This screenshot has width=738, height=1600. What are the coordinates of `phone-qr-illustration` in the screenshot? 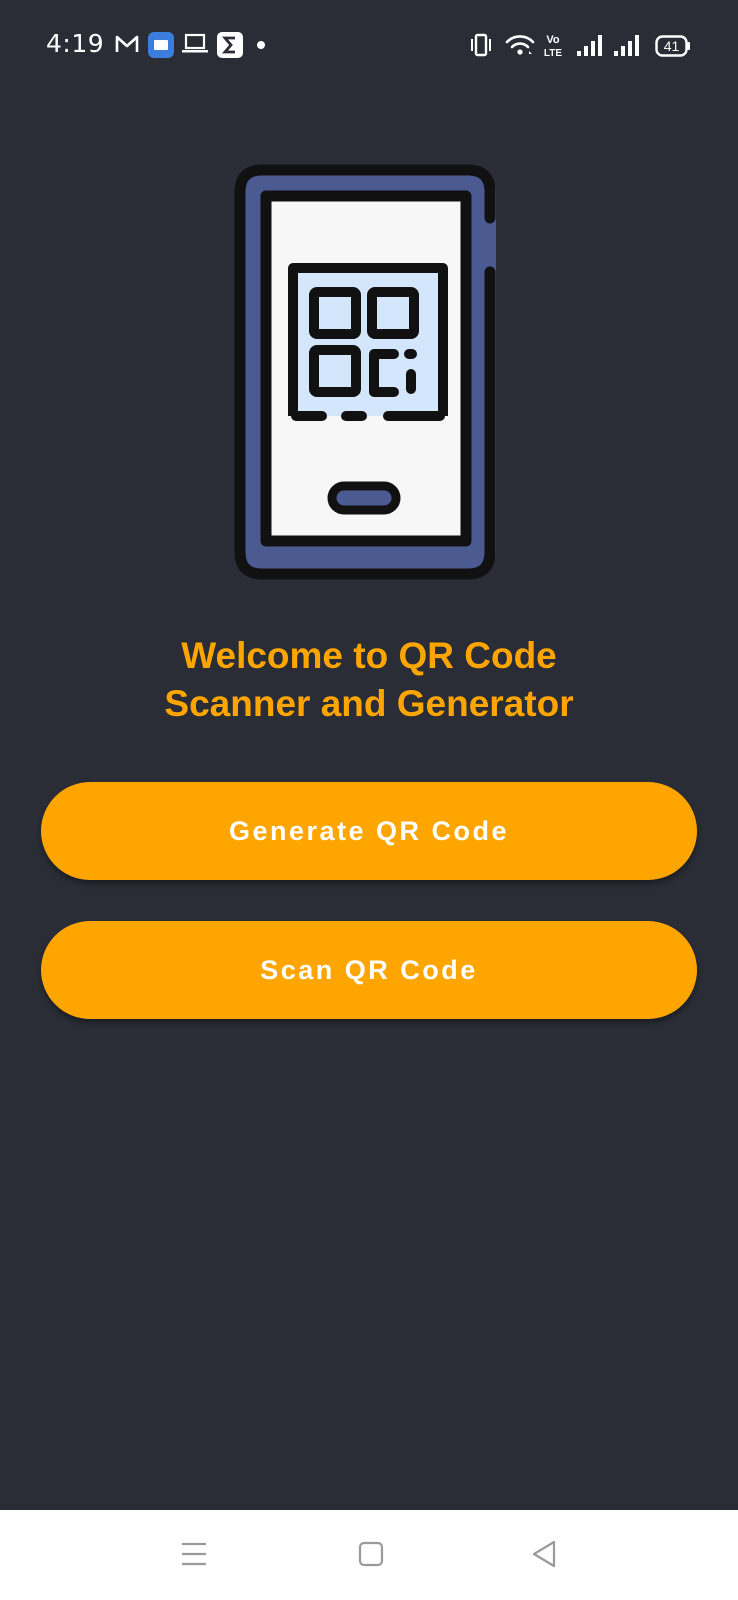 It's located at (365, 372).